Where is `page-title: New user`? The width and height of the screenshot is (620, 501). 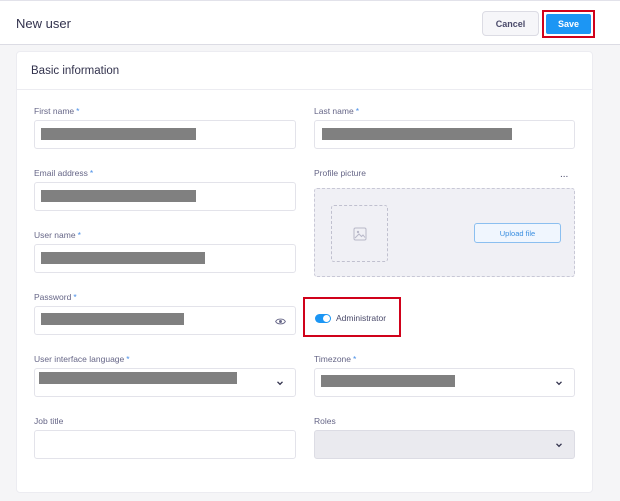
page-title: New user is located at coordinates (43, 23).